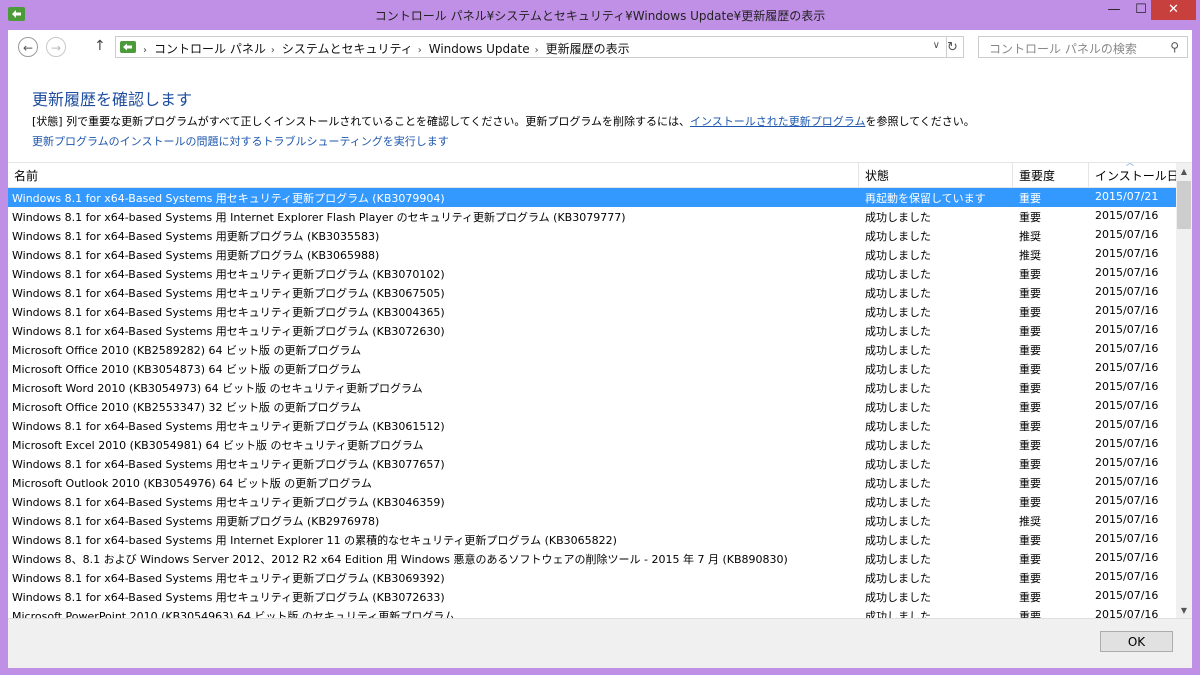  Describe the element at coordinates (1114, 10) in the screenshot. I see `minimize-button: —` at that location.